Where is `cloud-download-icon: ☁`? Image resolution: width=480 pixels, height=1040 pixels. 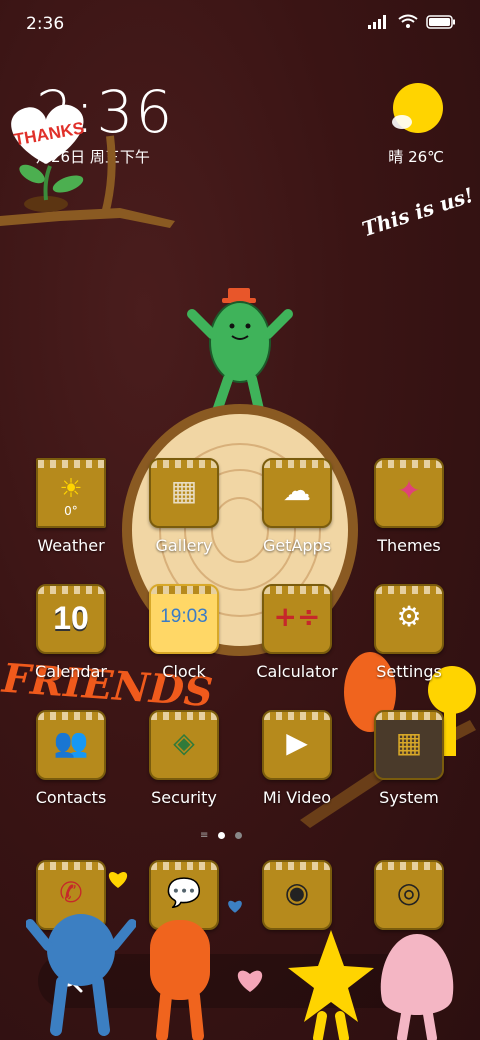 cloud-download-icon: ☁ is located at coordinates (297, 490).